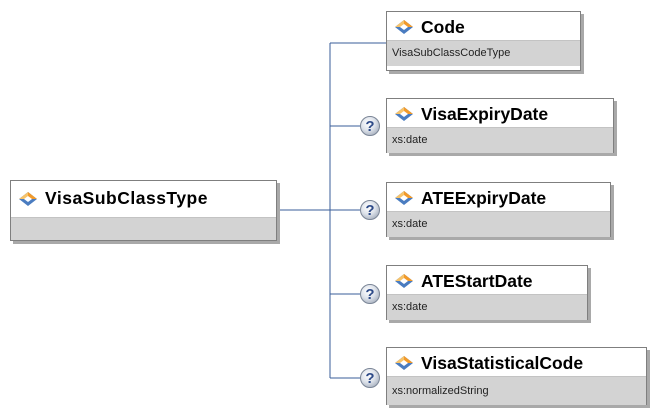 The image size is (651, 408). What do you see at coordinates (143, 228) in the screenshot?
I see `root-type-band` at bounding box center [143, 228].